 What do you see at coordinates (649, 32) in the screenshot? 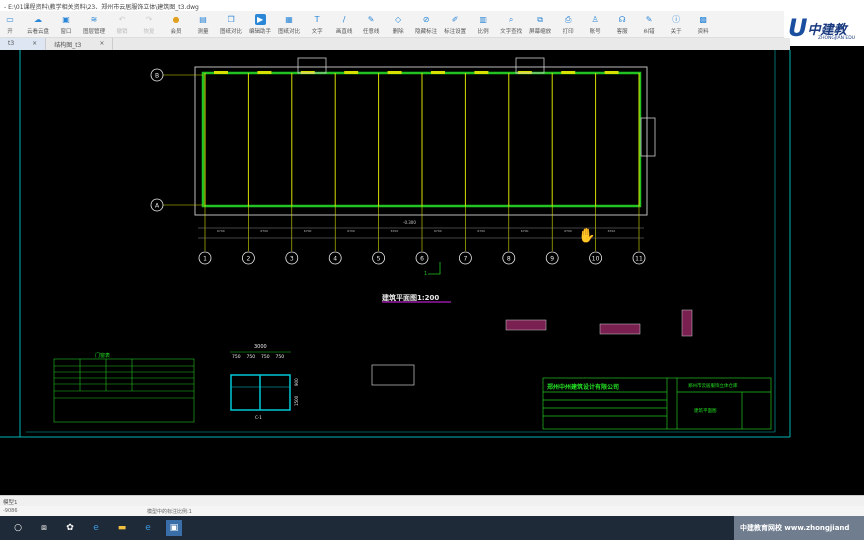
I see `toolbar-label: 纠错` at bounding box center [649, 32].